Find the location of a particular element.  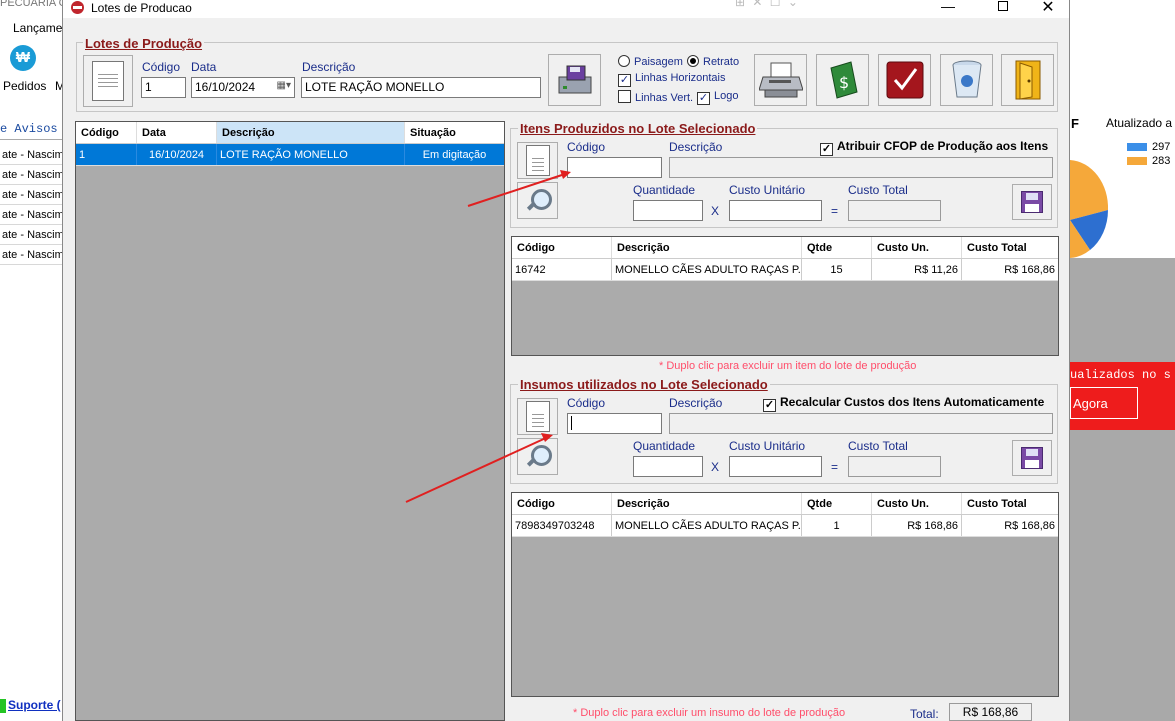

item-custo-unitario-field is located at coordinates (775, 210).